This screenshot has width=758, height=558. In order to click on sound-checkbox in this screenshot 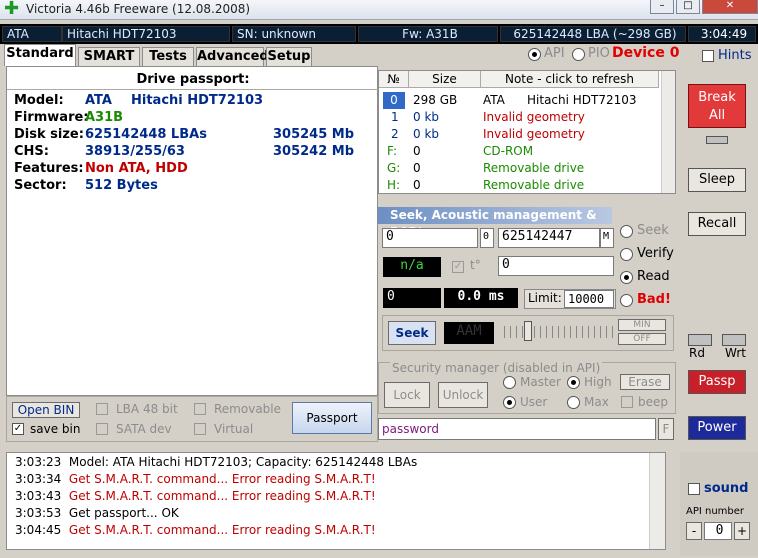, I will do `click(694, 489)`.